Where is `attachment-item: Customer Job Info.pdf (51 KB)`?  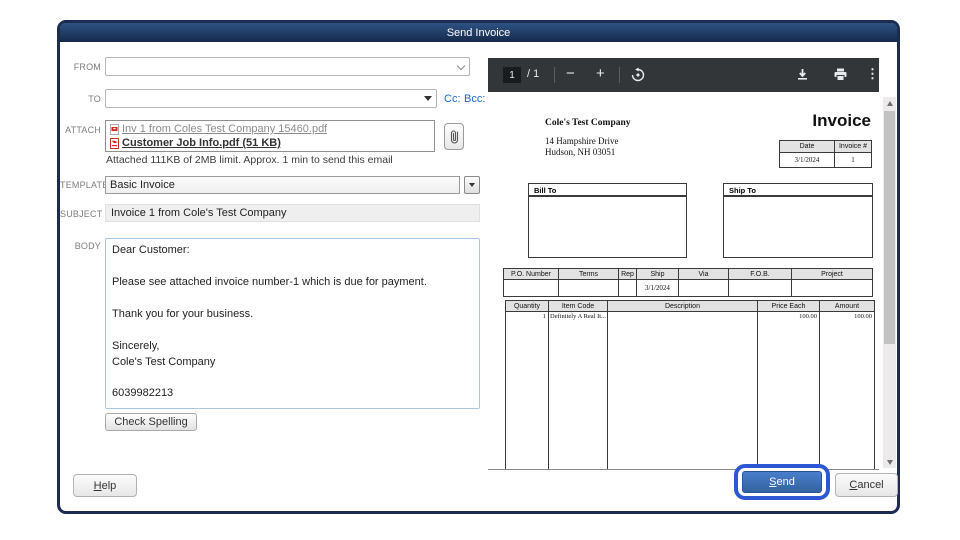 attachment-item: Customer Job Info.pdf (51 KB) is located at coordinates (270, 143).